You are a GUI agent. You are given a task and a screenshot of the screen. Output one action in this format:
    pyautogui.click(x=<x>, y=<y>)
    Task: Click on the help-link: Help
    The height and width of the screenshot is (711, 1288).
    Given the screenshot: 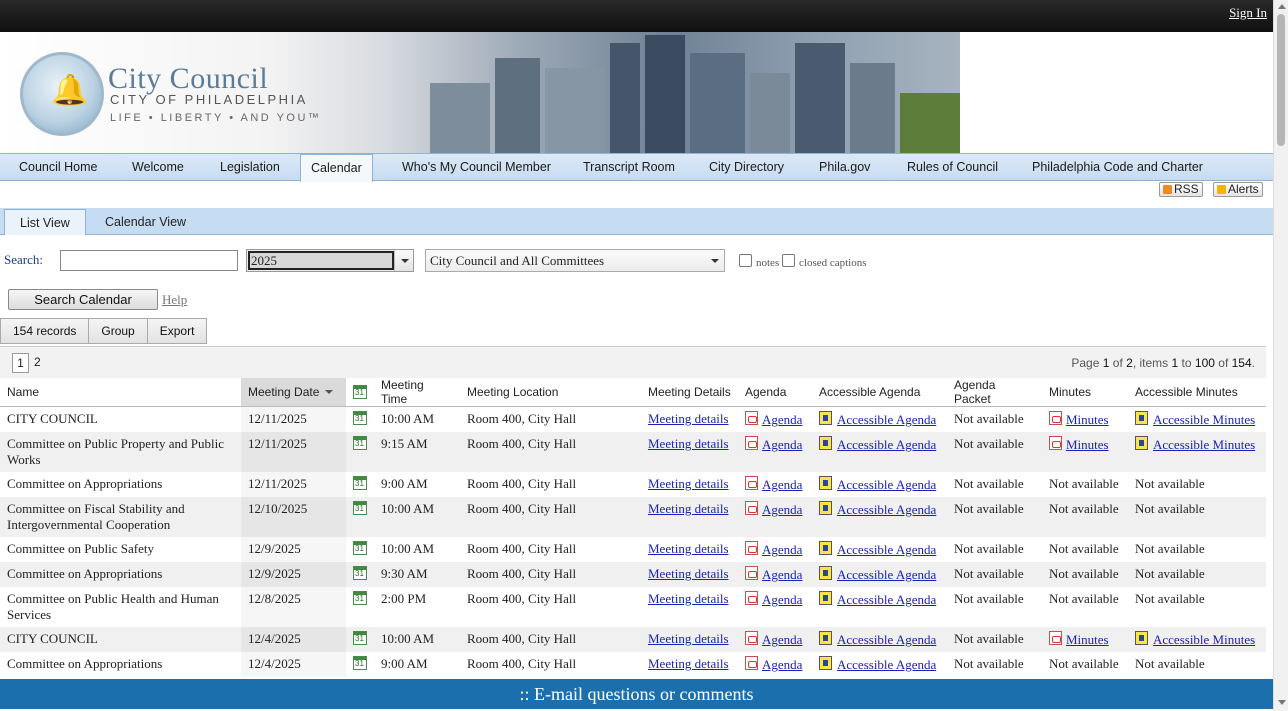 What is the action you would take?
    pyautogui.click(x=174, y=300)
    